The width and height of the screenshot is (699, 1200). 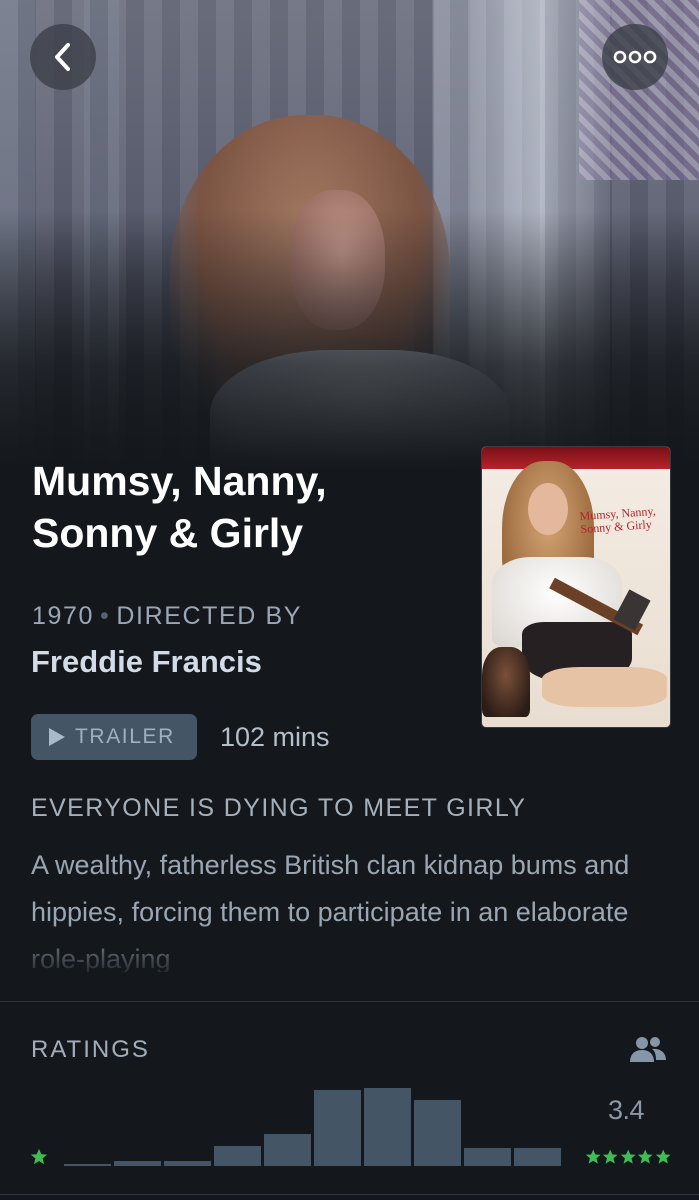 I want to click on ratings-heading: RATINGS, so click(x=90, y=1049).